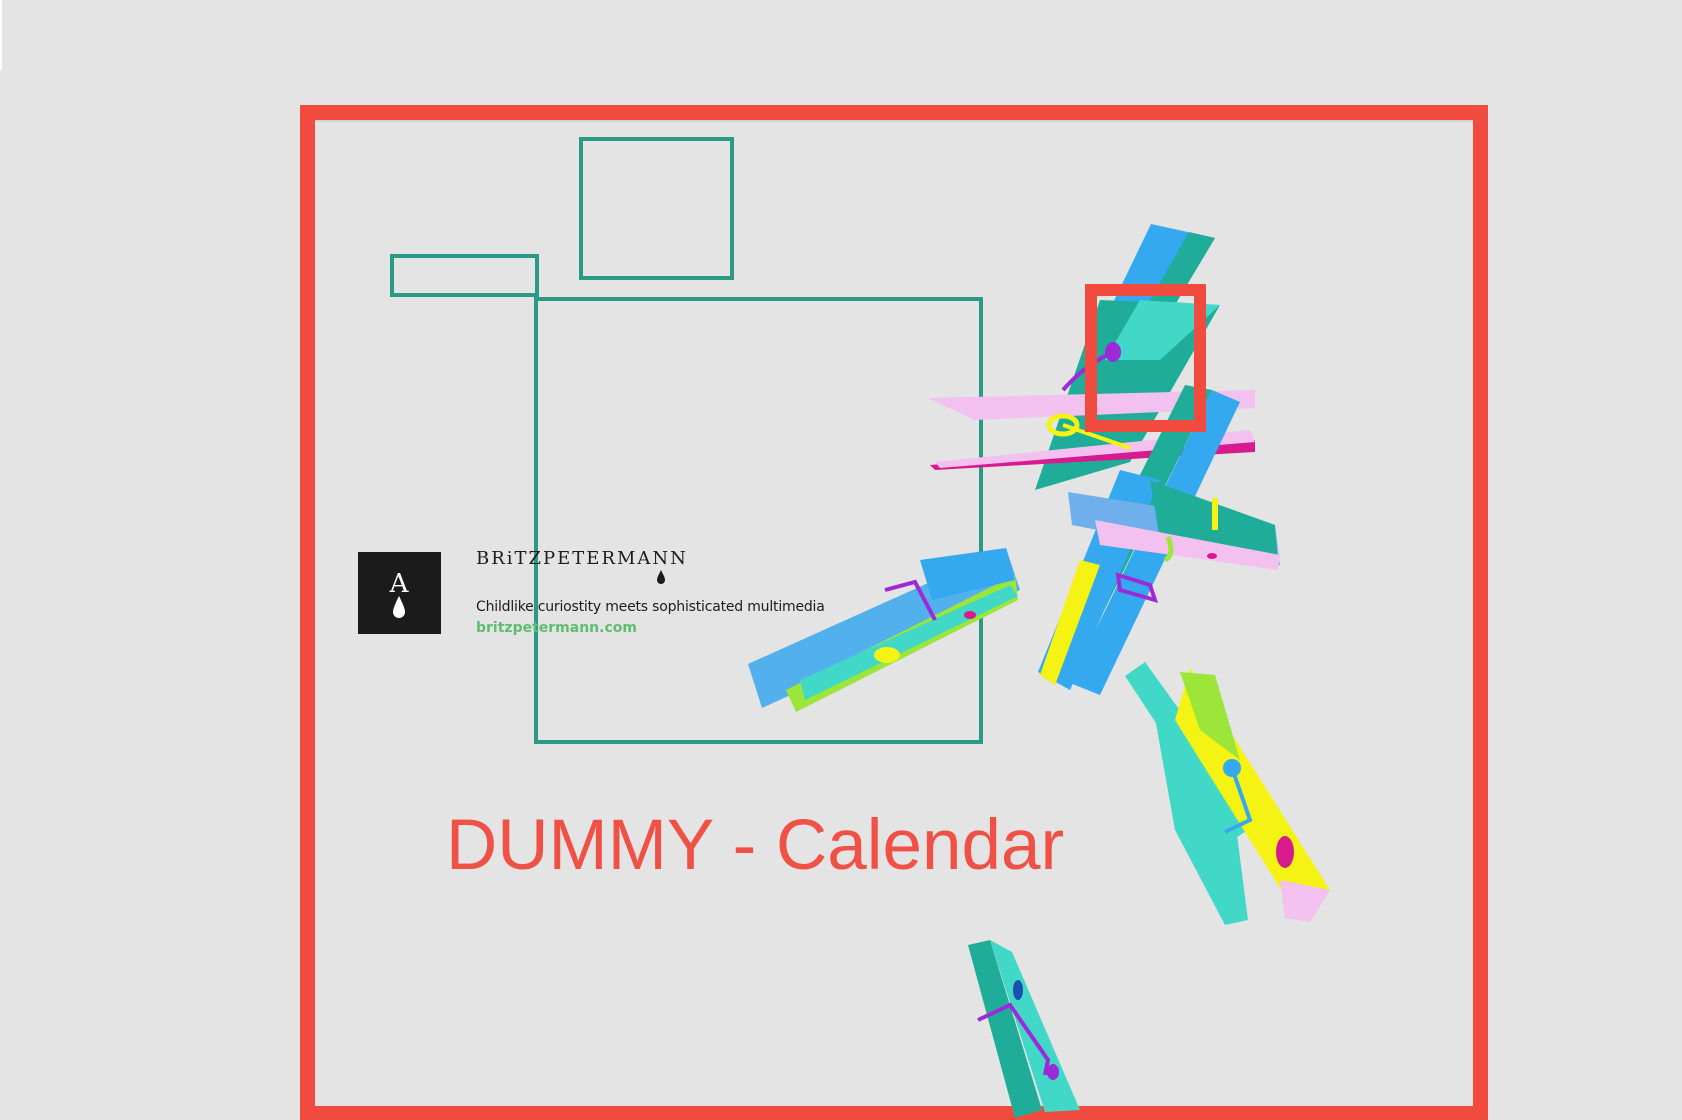  What do you see at coordinates (661, 579) in the screenshot?
I see `droplet-icon` at bounding box center [661, 579].